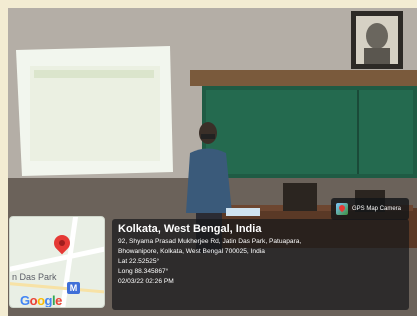 This screenshot has height=316, width=417. What do you see at coordinates (73, 288) in the screenshot?
I see `metro-icon: M` at bounding box center [73, 288].